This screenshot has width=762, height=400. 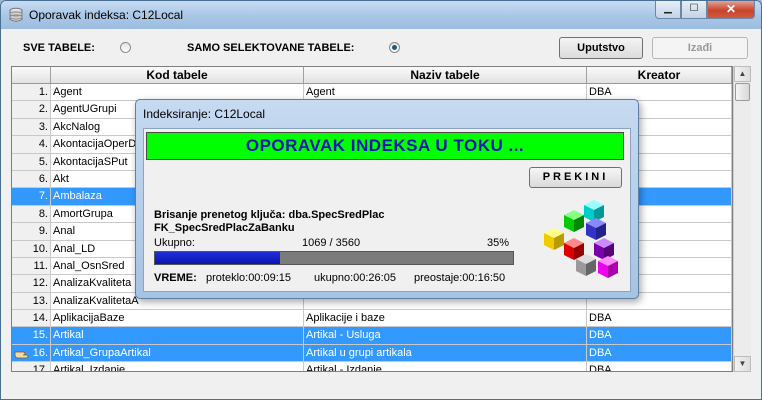 What do you see at coordinates (177, 319) in the screenshot?
I see `kod-tabele-cell: AplikacijaBaze` at bounding box center [177, 319].